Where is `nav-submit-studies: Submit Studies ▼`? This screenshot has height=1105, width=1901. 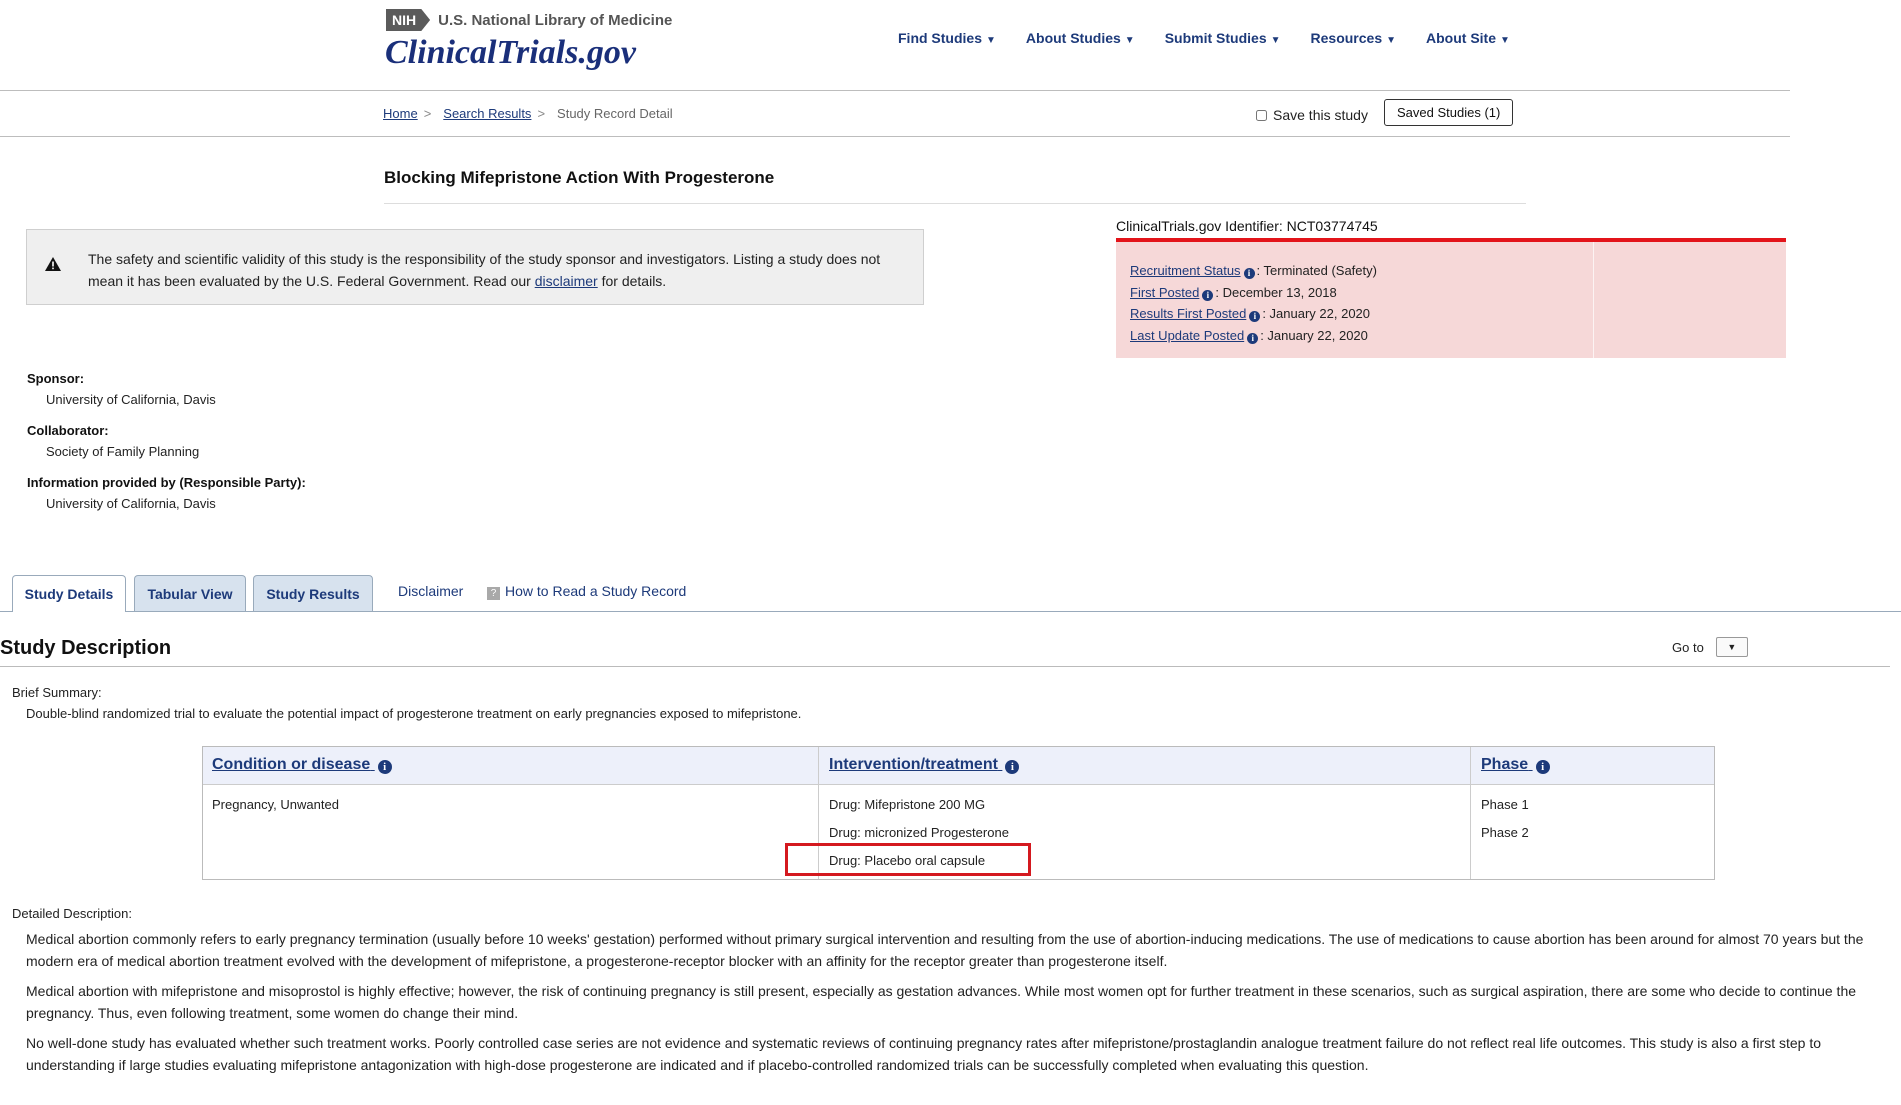 nav-submit-studies: Submit Studies ▼ is located at coordinates (1223, 38).